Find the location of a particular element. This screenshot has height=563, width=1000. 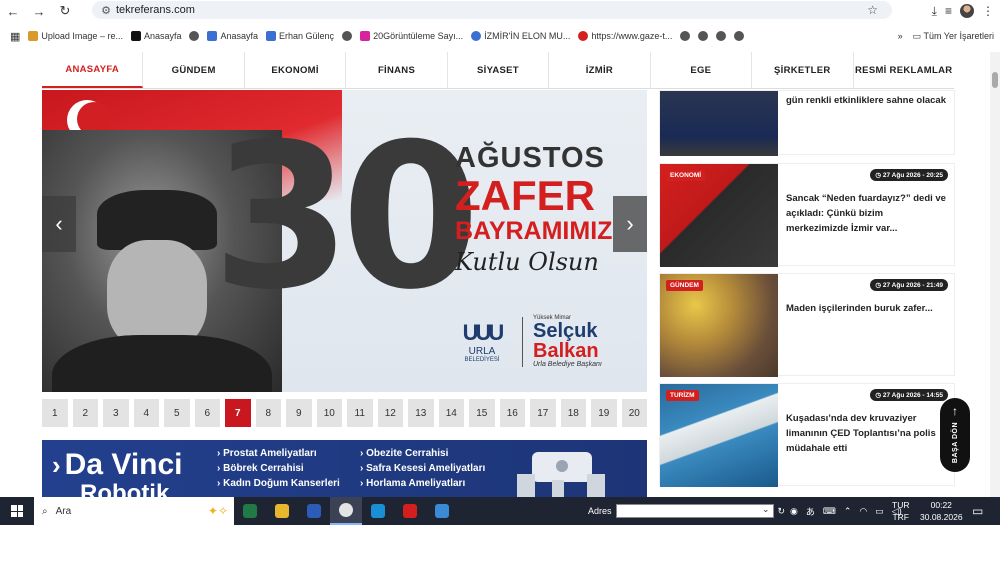

tray-arrow-icon: ⌃ is located at coordinates (848, 511).